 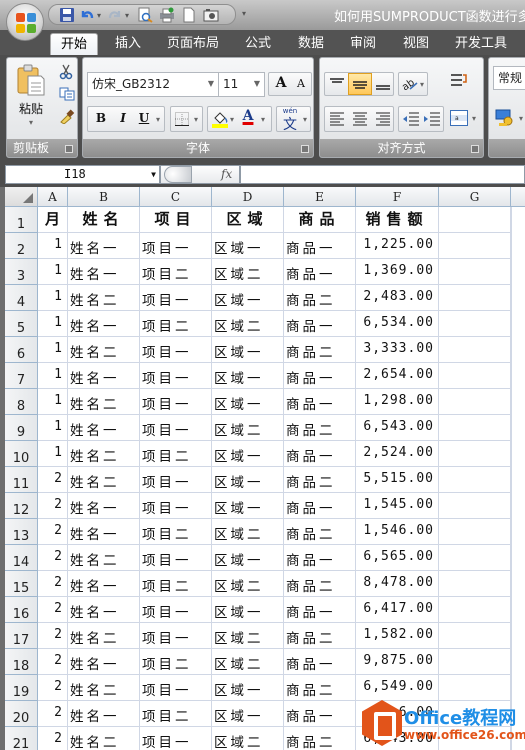 I want to click on align-middle-button, so click(x=360, y=84).